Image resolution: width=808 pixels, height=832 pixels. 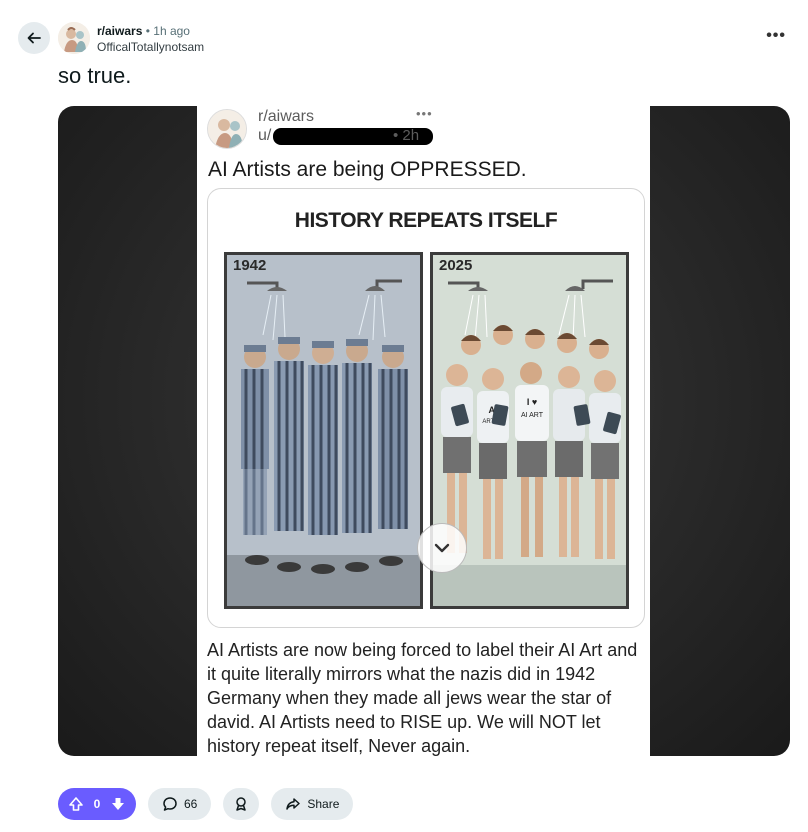 What do you see at coordinates (170, 804) in the screenshot?
I see `comment-bubble-icon` at bounding box center [170, 804].